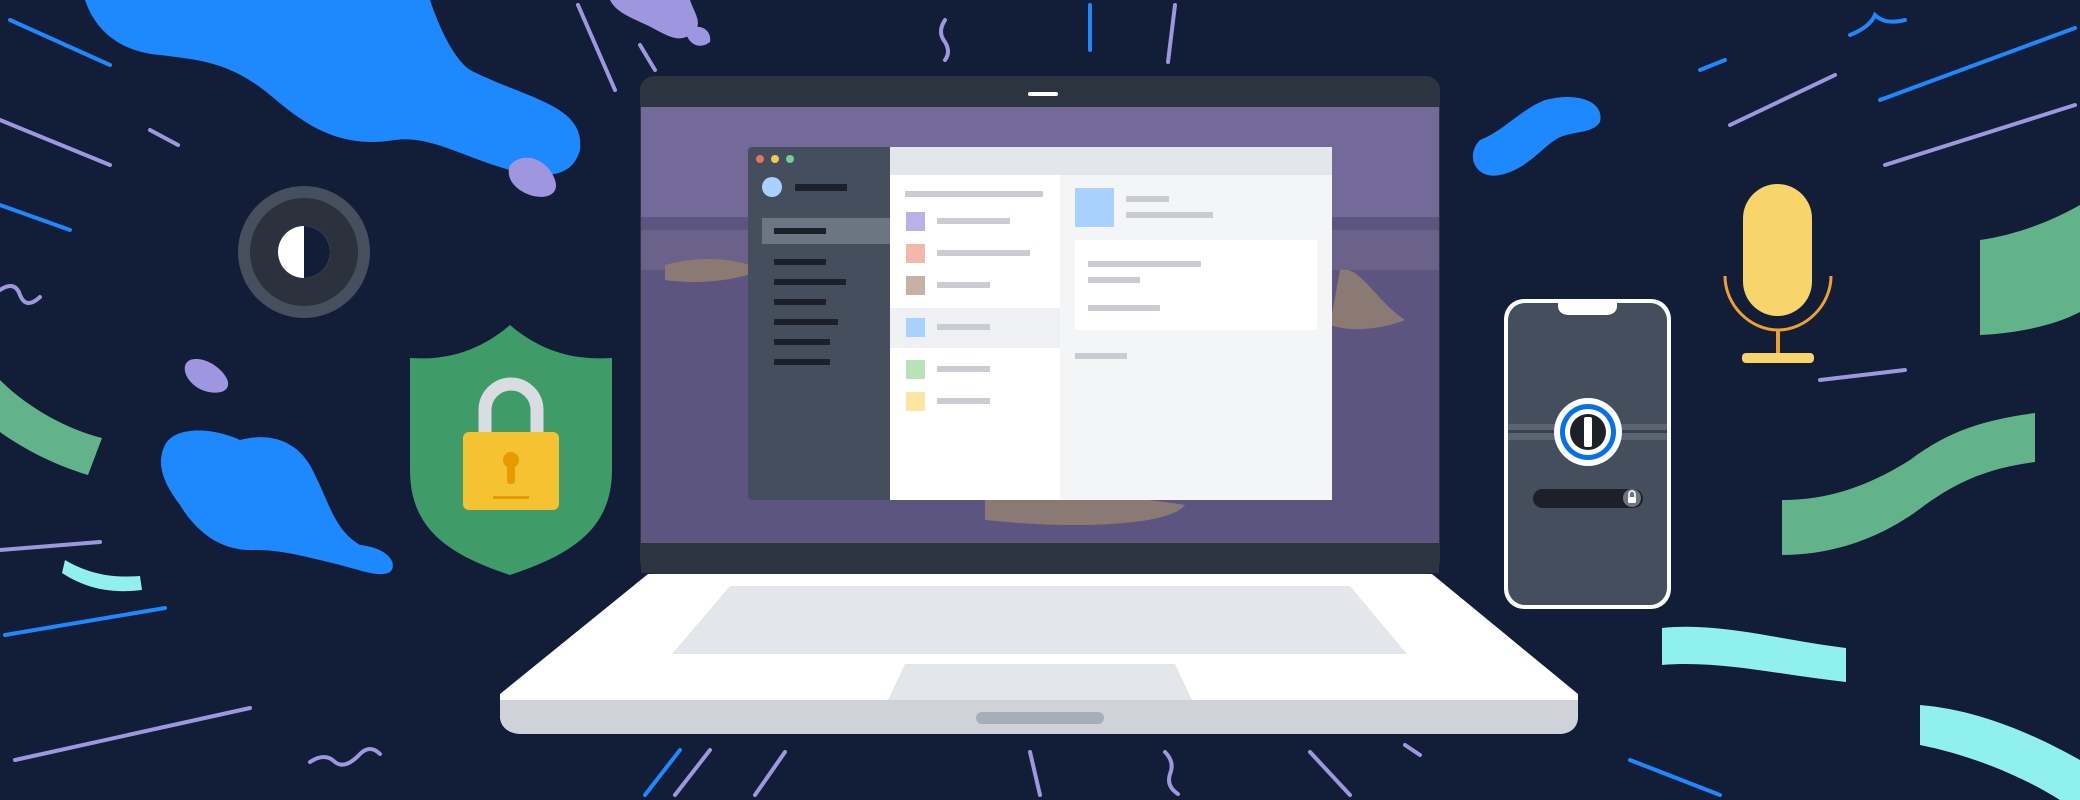 This screenshot has height=800, width=2080. I want to click on lock-icon, so click(1632, 498).